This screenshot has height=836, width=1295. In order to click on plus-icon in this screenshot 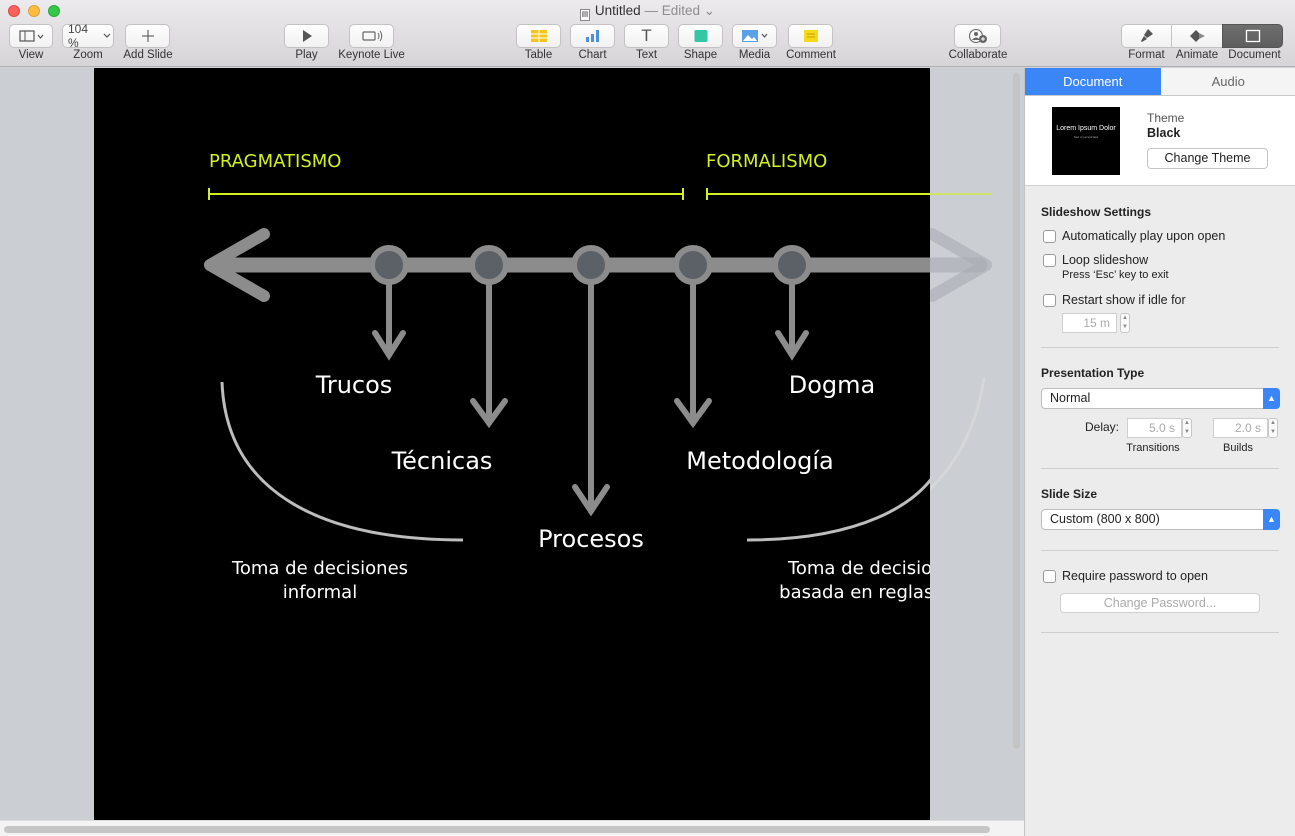, I will do `click(147, 36)`.